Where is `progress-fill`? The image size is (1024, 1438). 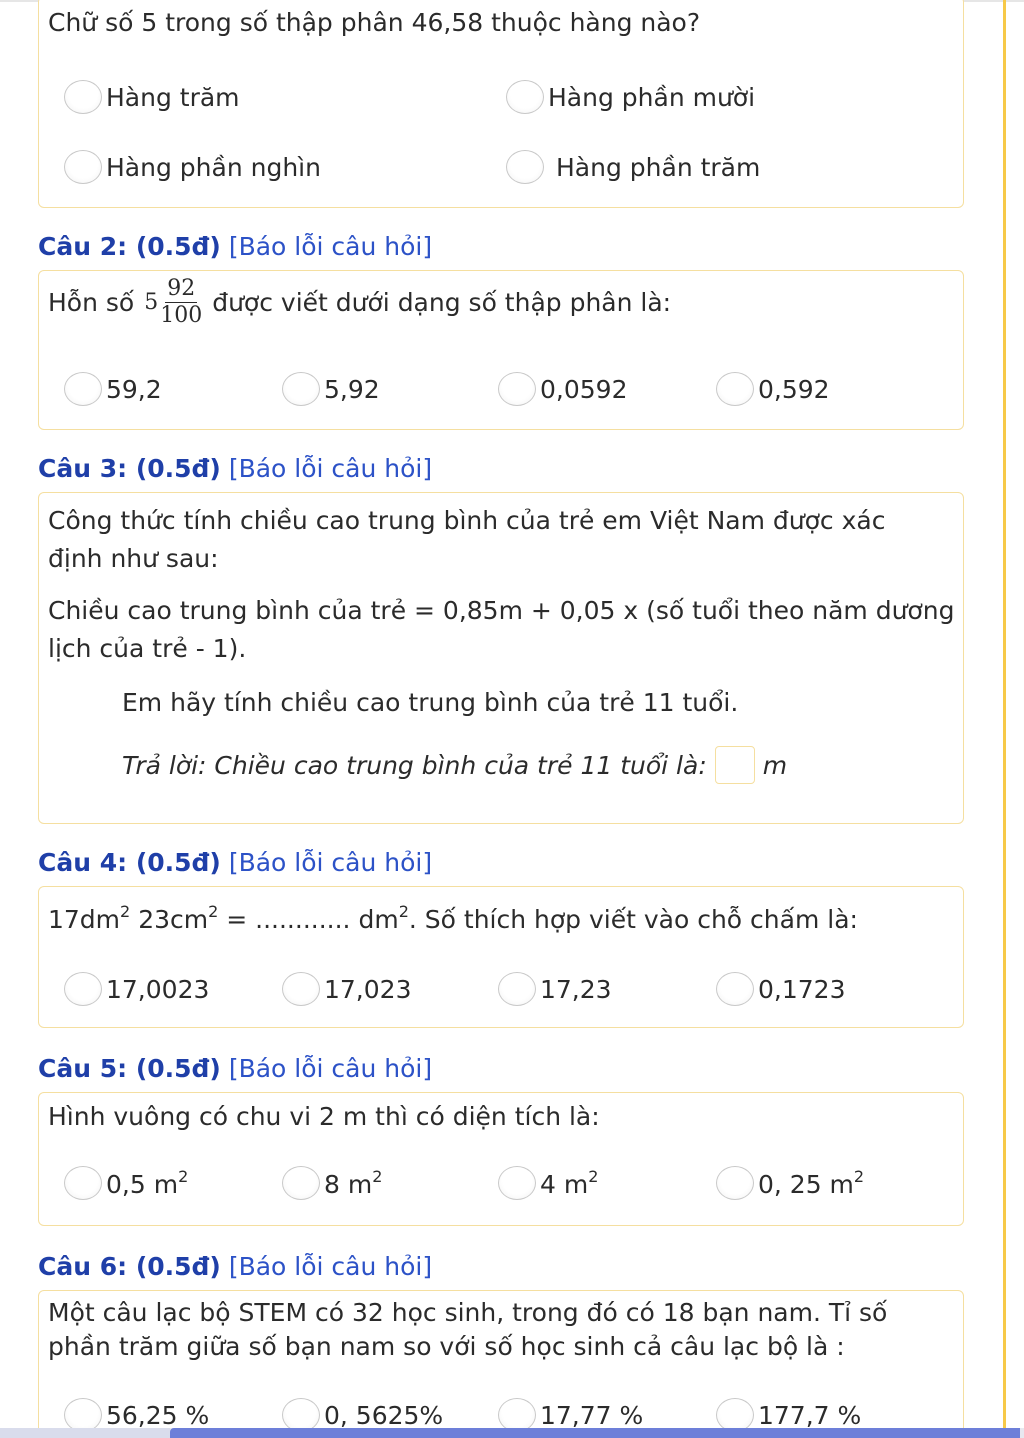
progress-fill is located at coordinates (595, 1433).